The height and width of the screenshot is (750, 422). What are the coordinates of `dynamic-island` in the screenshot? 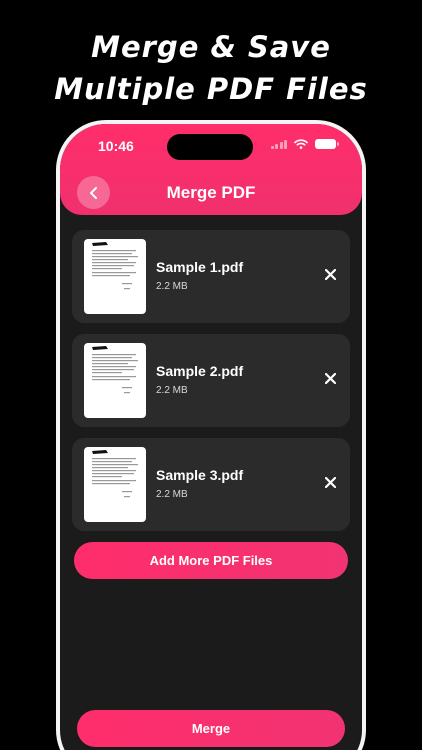 It's located at (210, 147).